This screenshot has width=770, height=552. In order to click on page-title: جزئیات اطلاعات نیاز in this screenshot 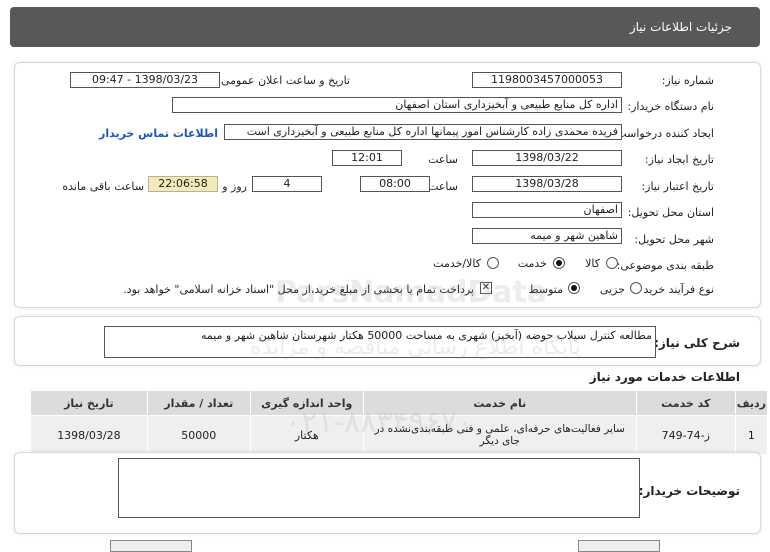, I will do `click(680, 27)`.